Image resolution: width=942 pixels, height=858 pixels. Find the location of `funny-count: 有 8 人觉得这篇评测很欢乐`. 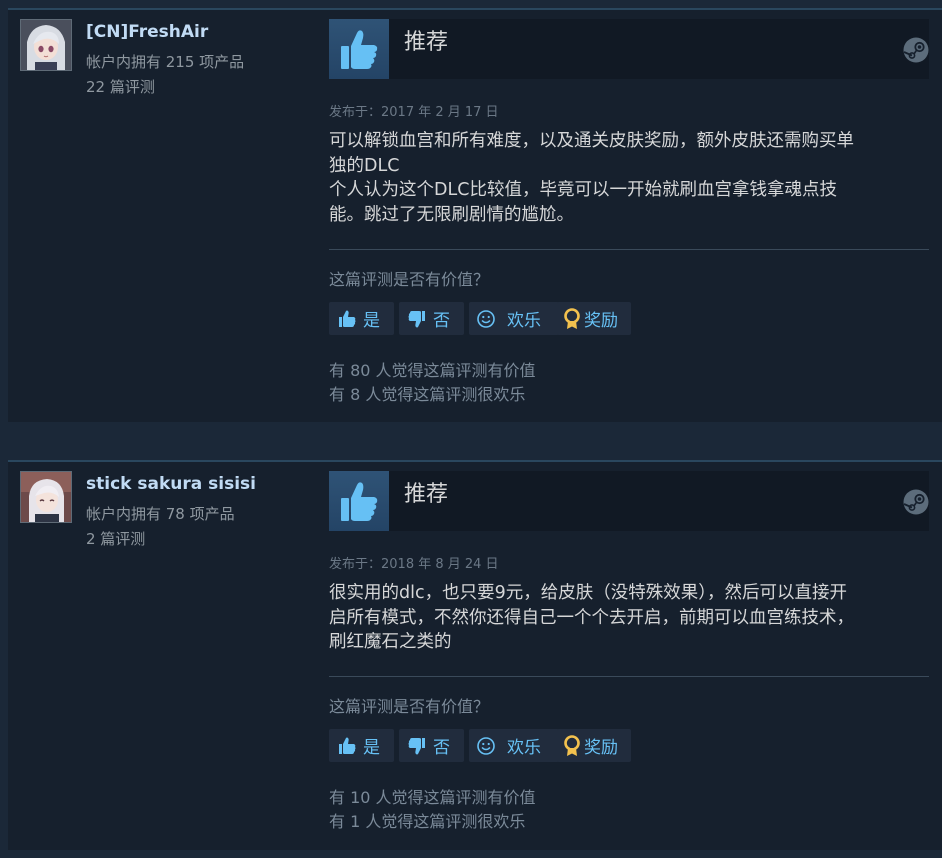

funny-count: 有 8 人觉得这篇评测很欢乐 is located at coordinates (427, 394).